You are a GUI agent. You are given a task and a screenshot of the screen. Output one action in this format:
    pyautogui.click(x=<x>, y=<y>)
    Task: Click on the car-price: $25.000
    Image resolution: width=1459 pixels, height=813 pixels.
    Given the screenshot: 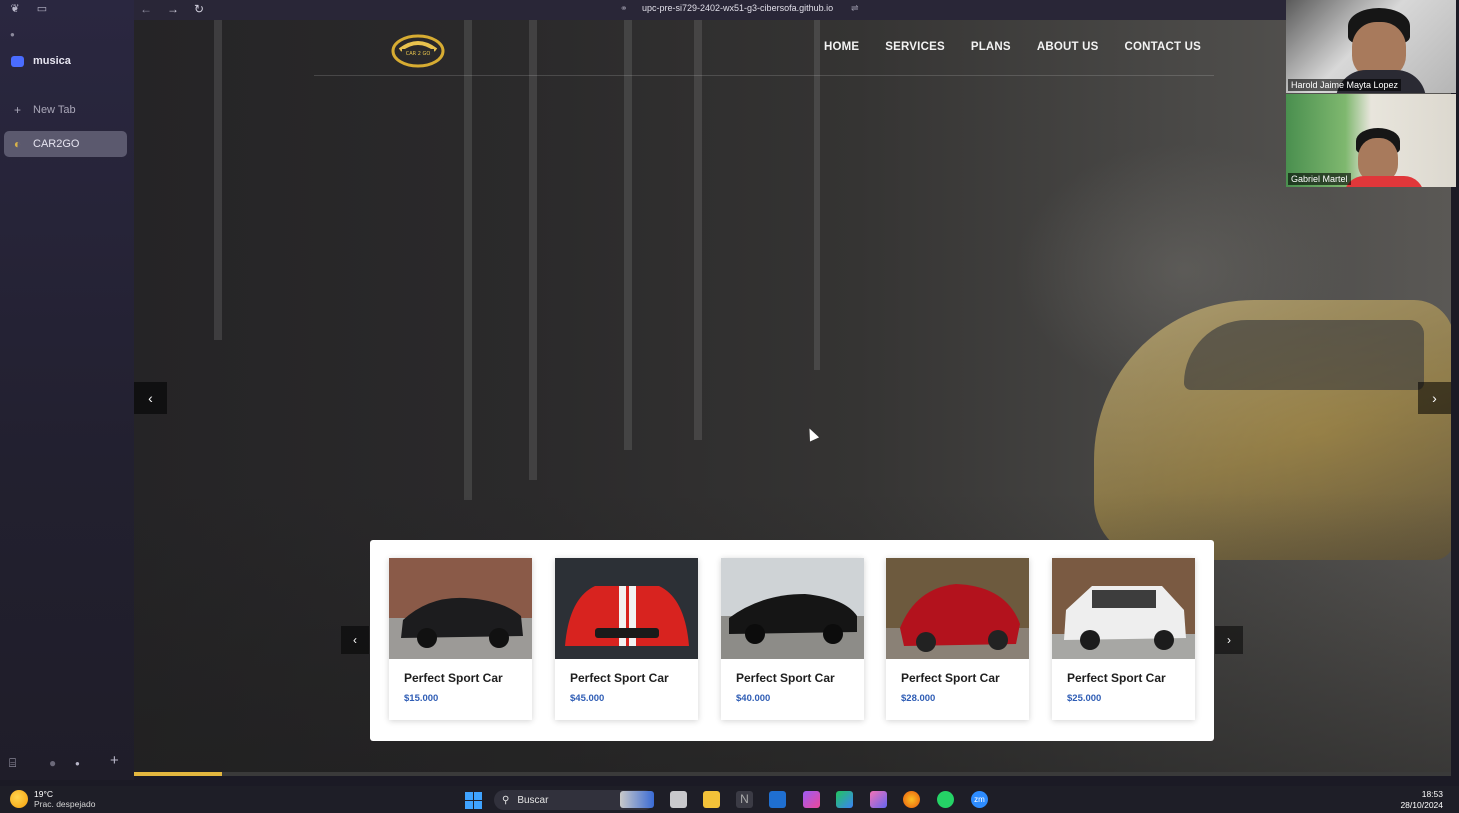 What is the action you would take?
    pyautogui.click(x=1084, y=698)
    